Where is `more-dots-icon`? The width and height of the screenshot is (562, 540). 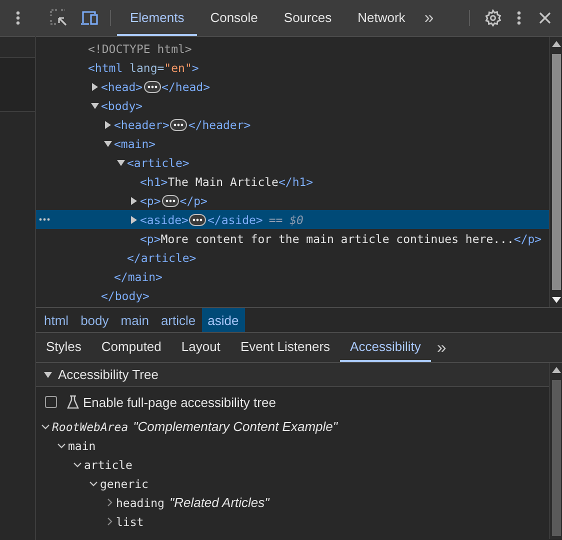
more-dots-icon is located at coordinates (44, 219).